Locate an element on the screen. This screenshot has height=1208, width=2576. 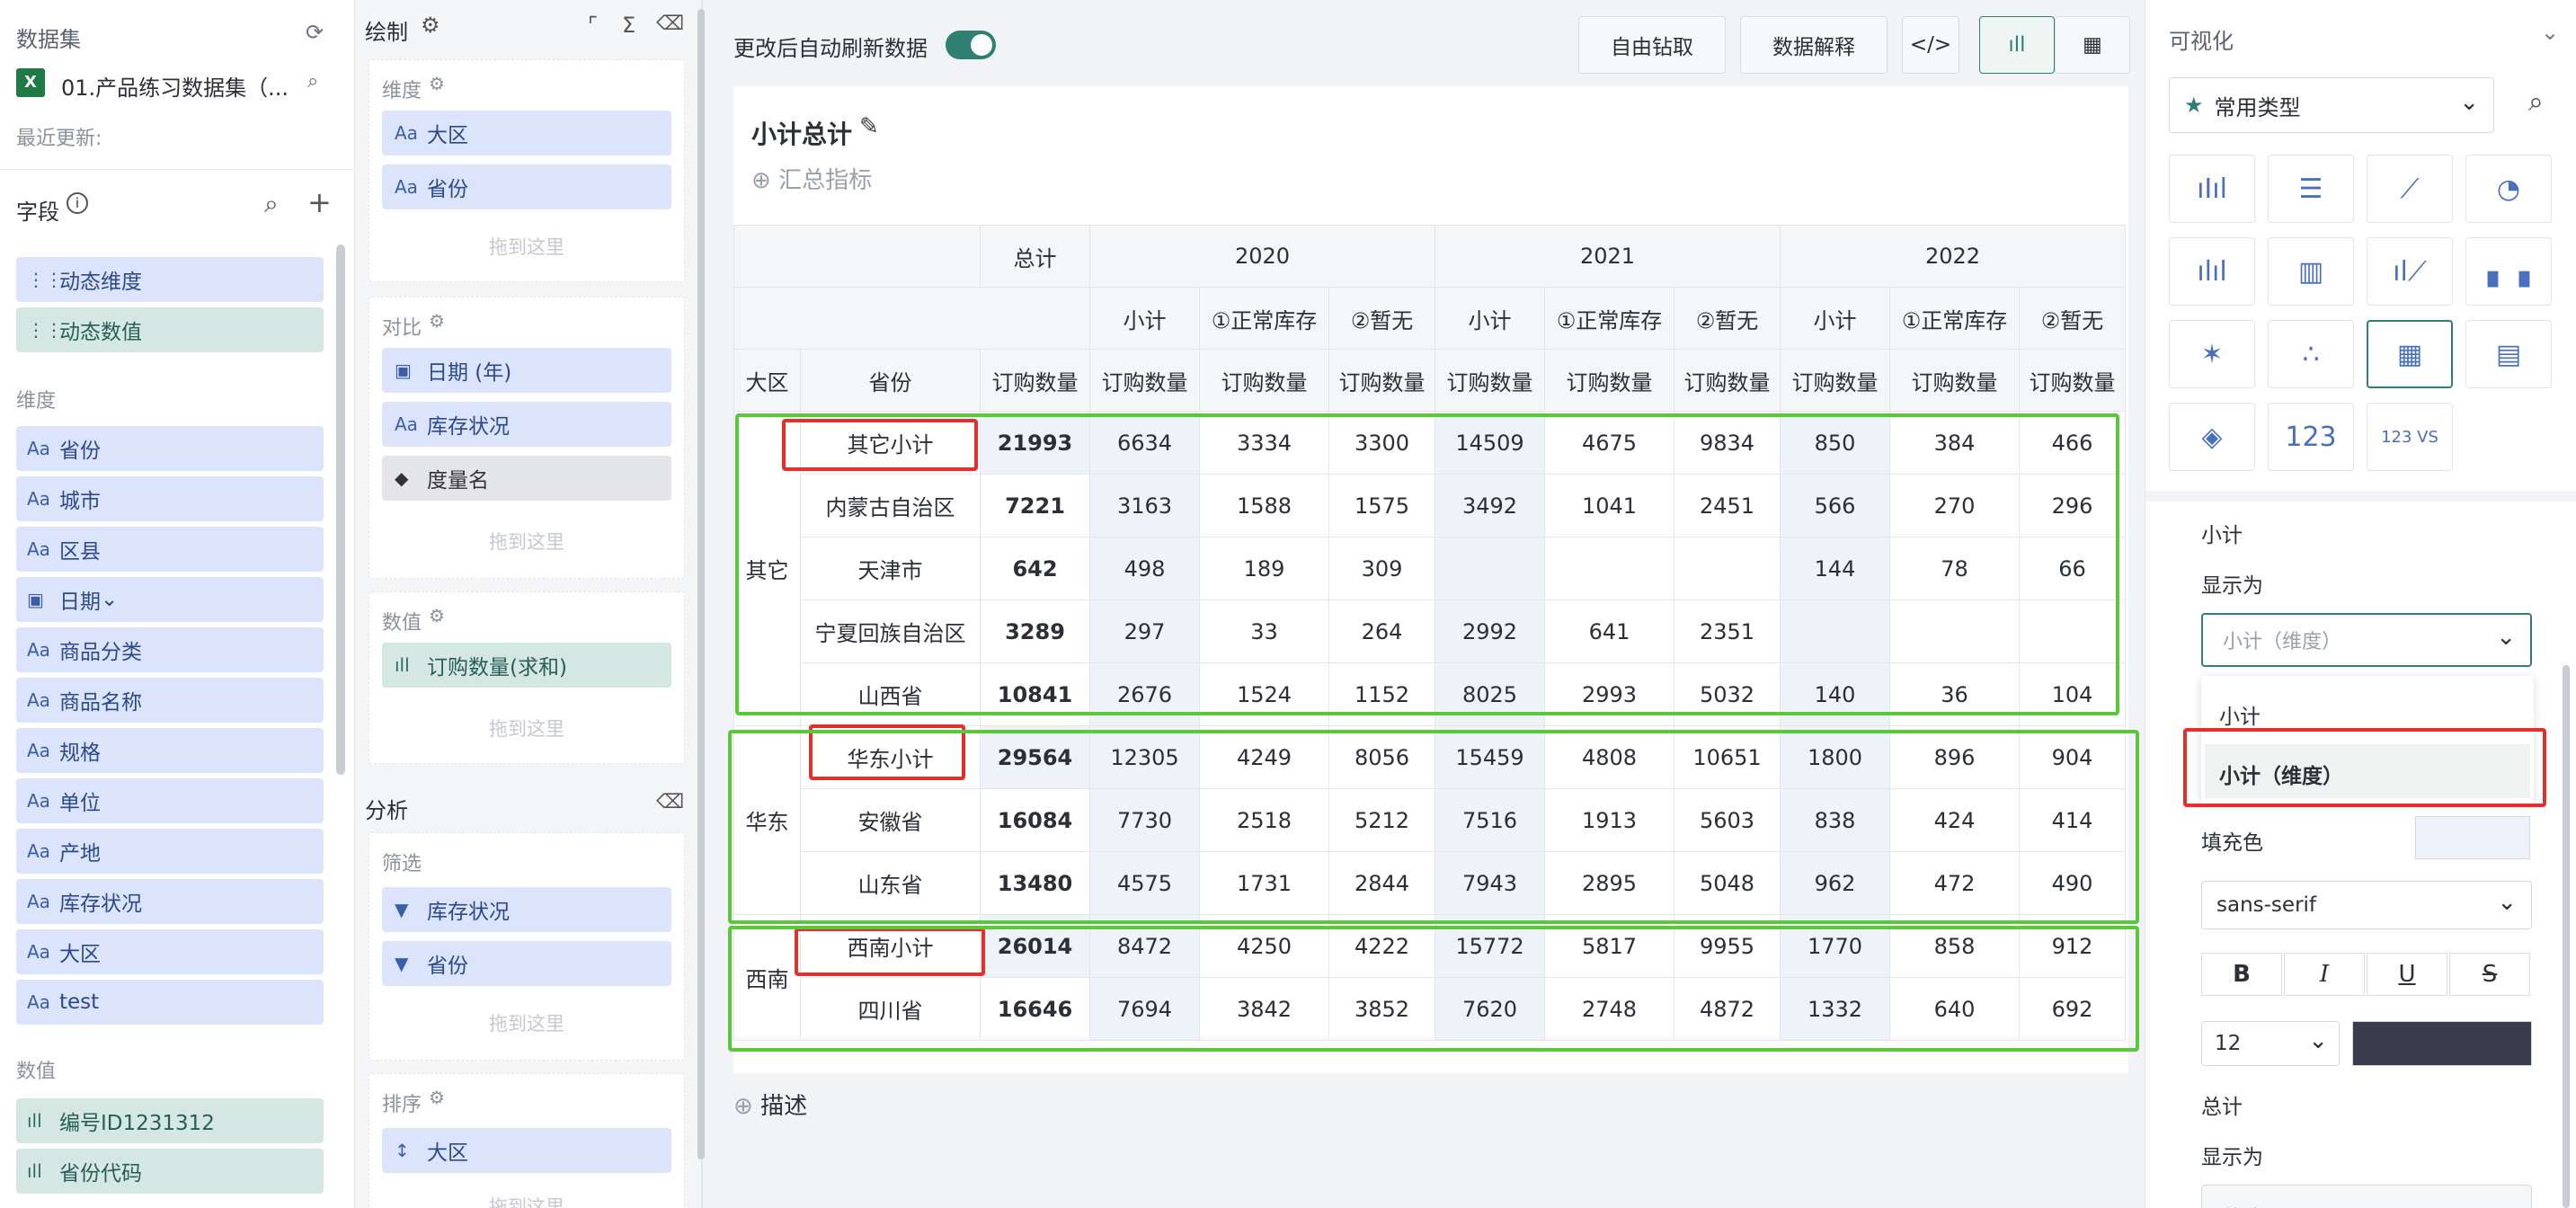
sort-box: 排序 ⚙ ↕ 大区 拖到这里 is located at coordinates (527, 1140).